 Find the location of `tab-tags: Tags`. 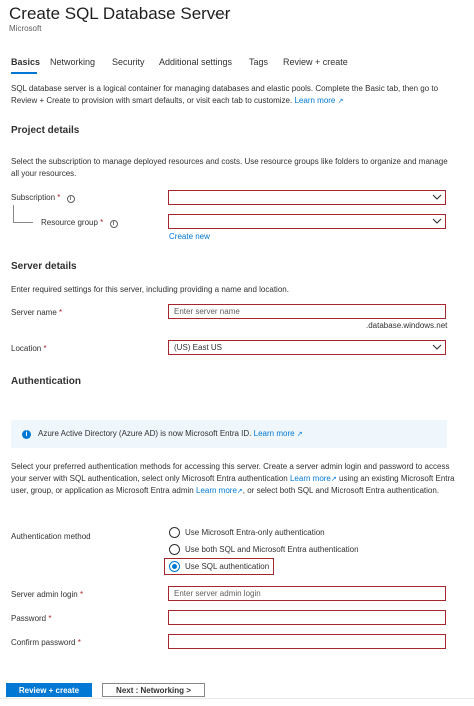

tab-tags: Tags is located at coordinates (258, 62).